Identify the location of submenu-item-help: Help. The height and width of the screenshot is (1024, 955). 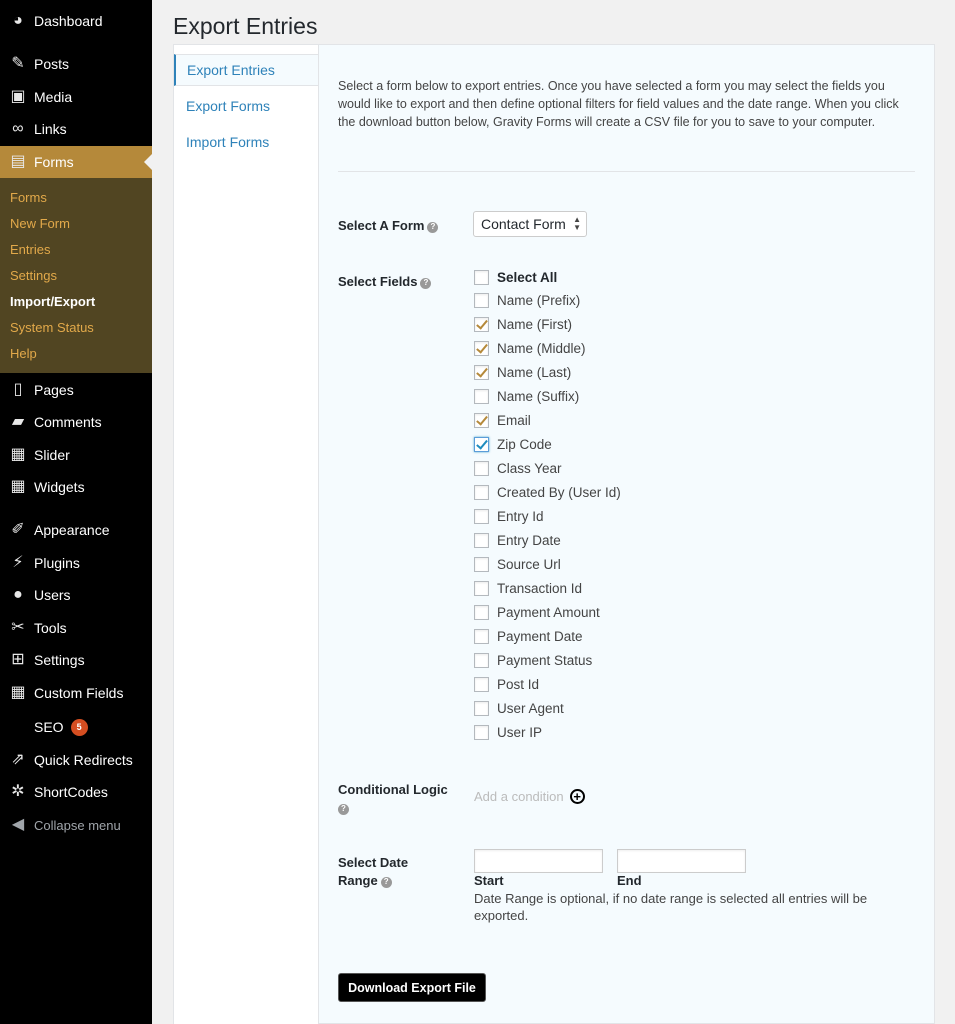
(23, 353).